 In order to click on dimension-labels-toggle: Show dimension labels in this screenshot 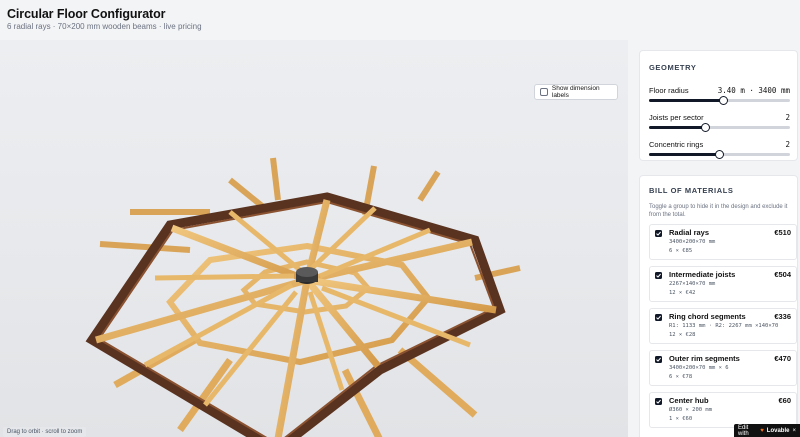, I will do `click(576, 92)`.